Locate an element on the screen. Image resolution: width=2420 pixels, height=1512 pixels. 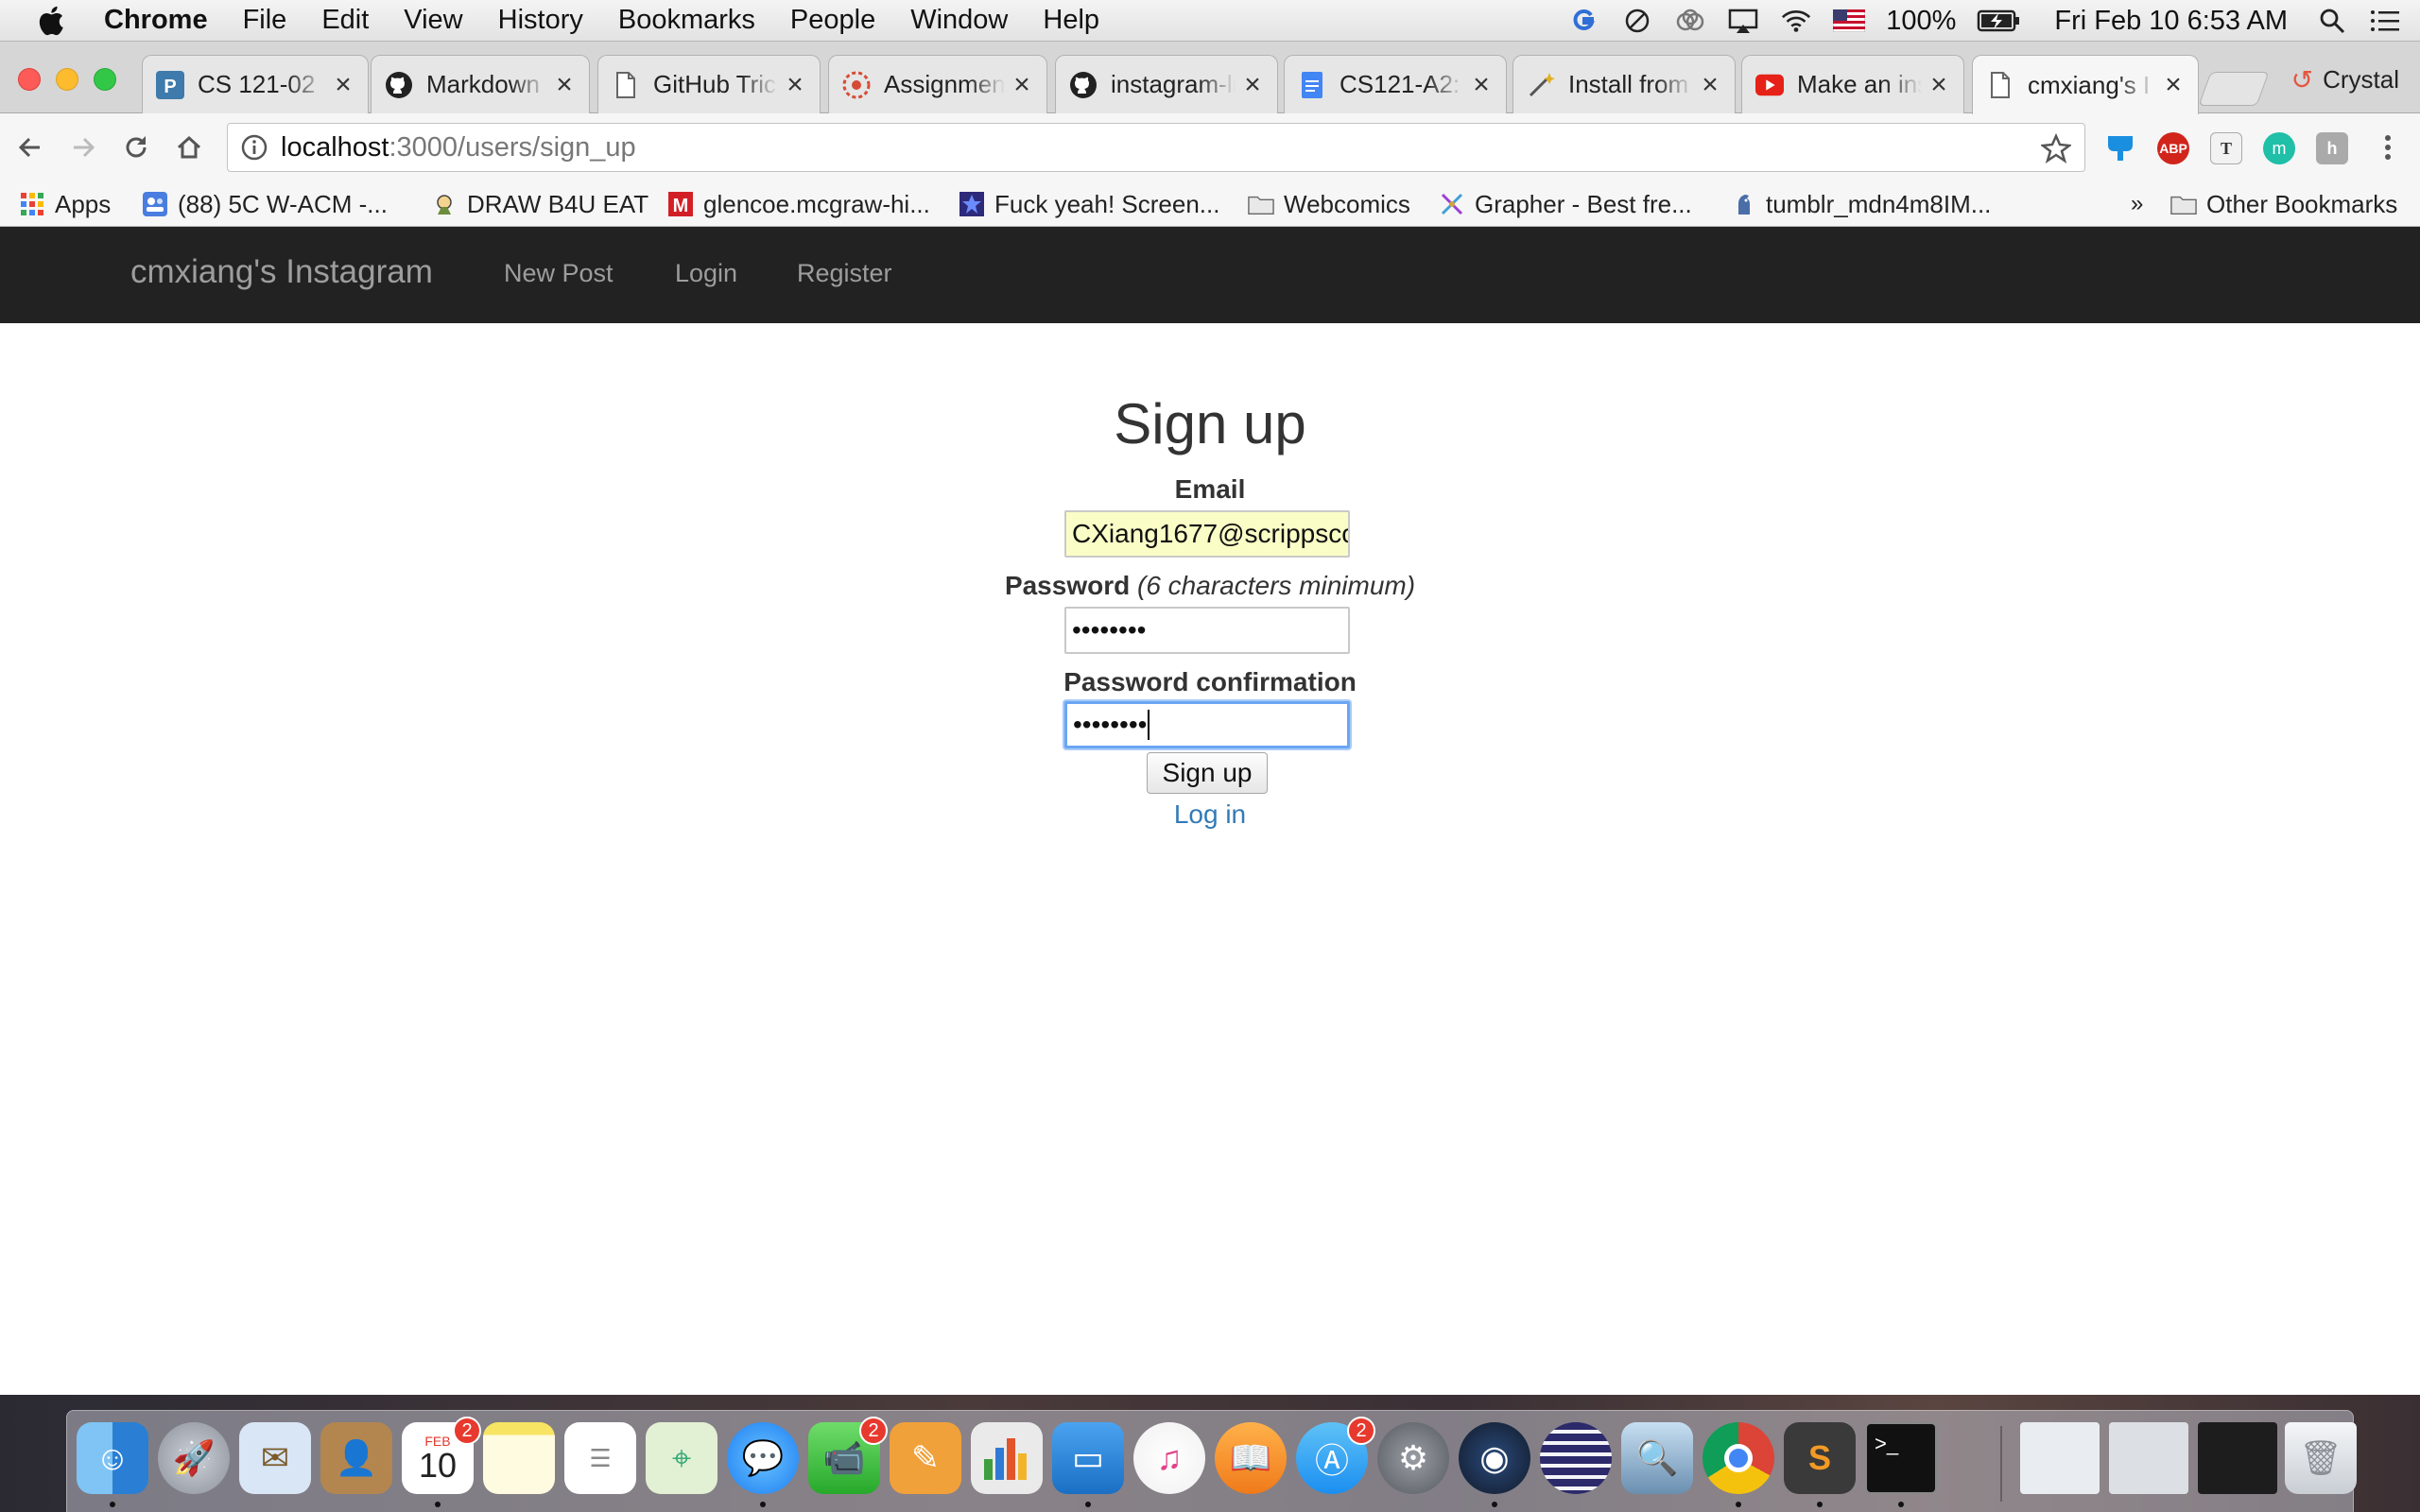
itunes-icon: ♫ is located at coordinates (1169, 1458).